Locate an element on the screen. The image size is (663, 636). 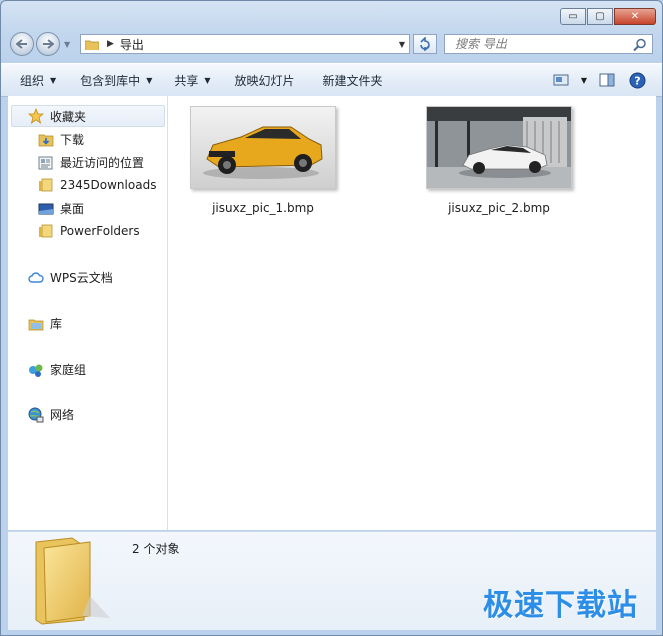
include-in-library-button: 包含到库中 ▼ is located at coordinates (116, 80).